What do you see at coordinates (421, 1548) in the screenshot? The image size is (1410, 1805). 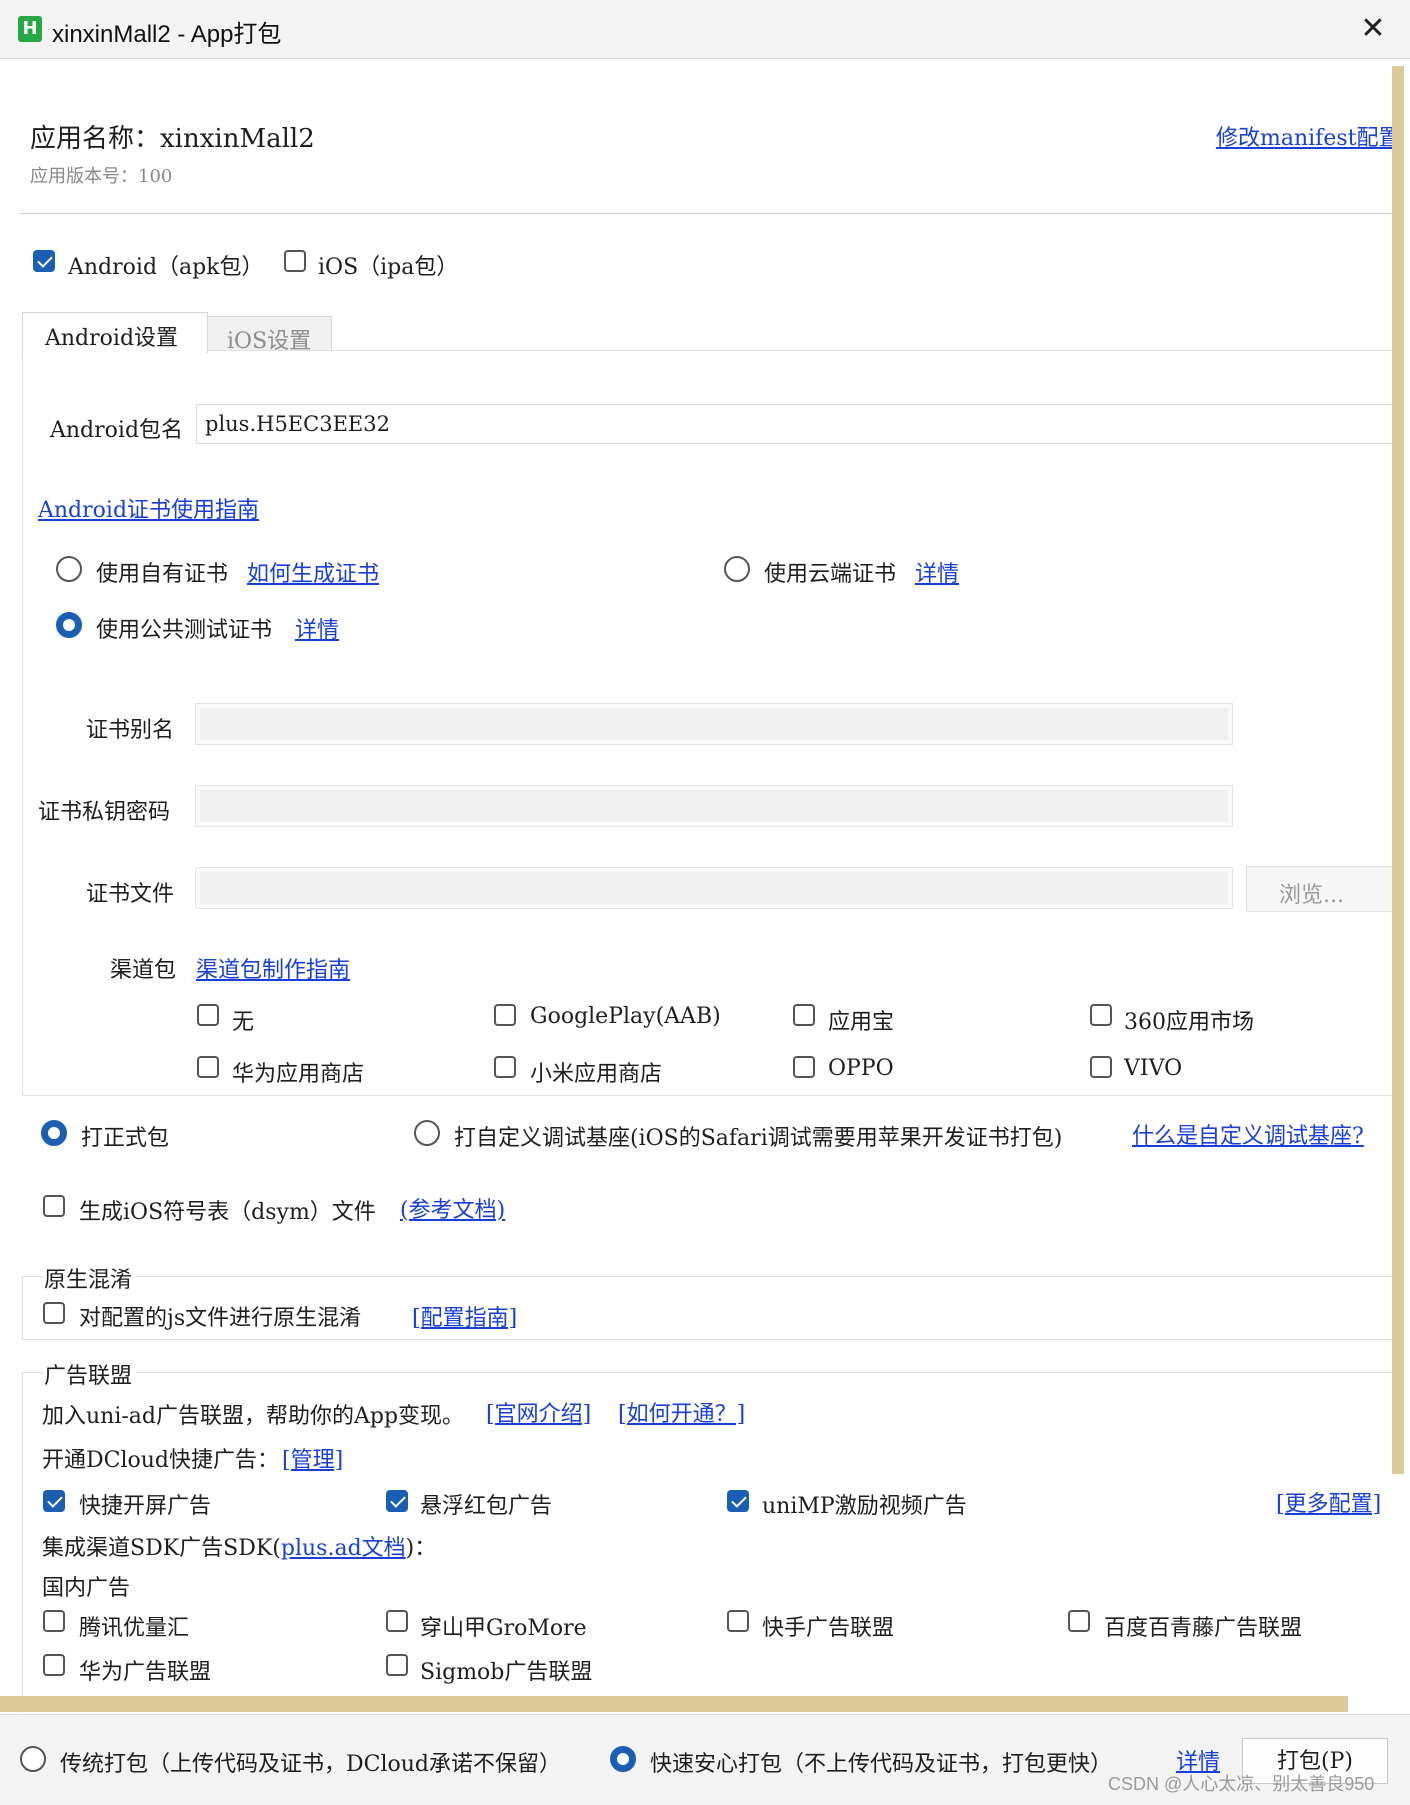 I see `sdk-suffix: )：` at bounding box center [421, 1548].